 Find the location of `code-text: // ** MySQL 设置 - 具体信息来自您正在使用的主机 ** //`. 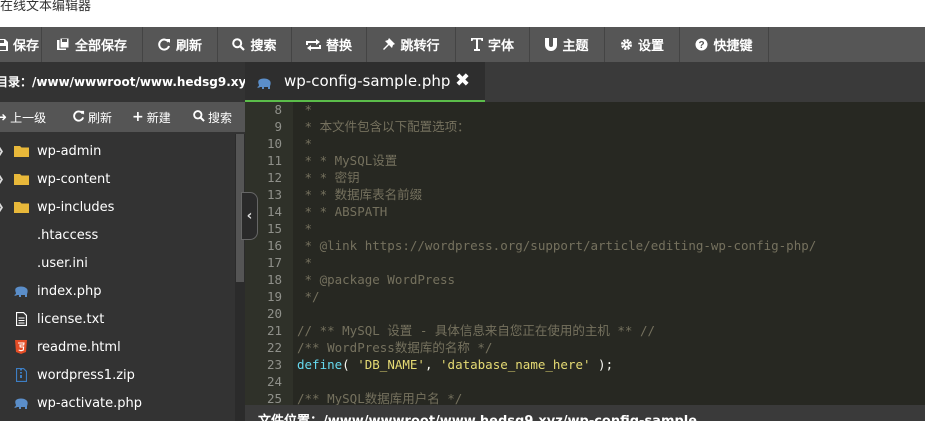

code-text: // ** MySQL 设置 - 具体信息来自您正在使用的主机 ** // is located at coordinates (476, 330).